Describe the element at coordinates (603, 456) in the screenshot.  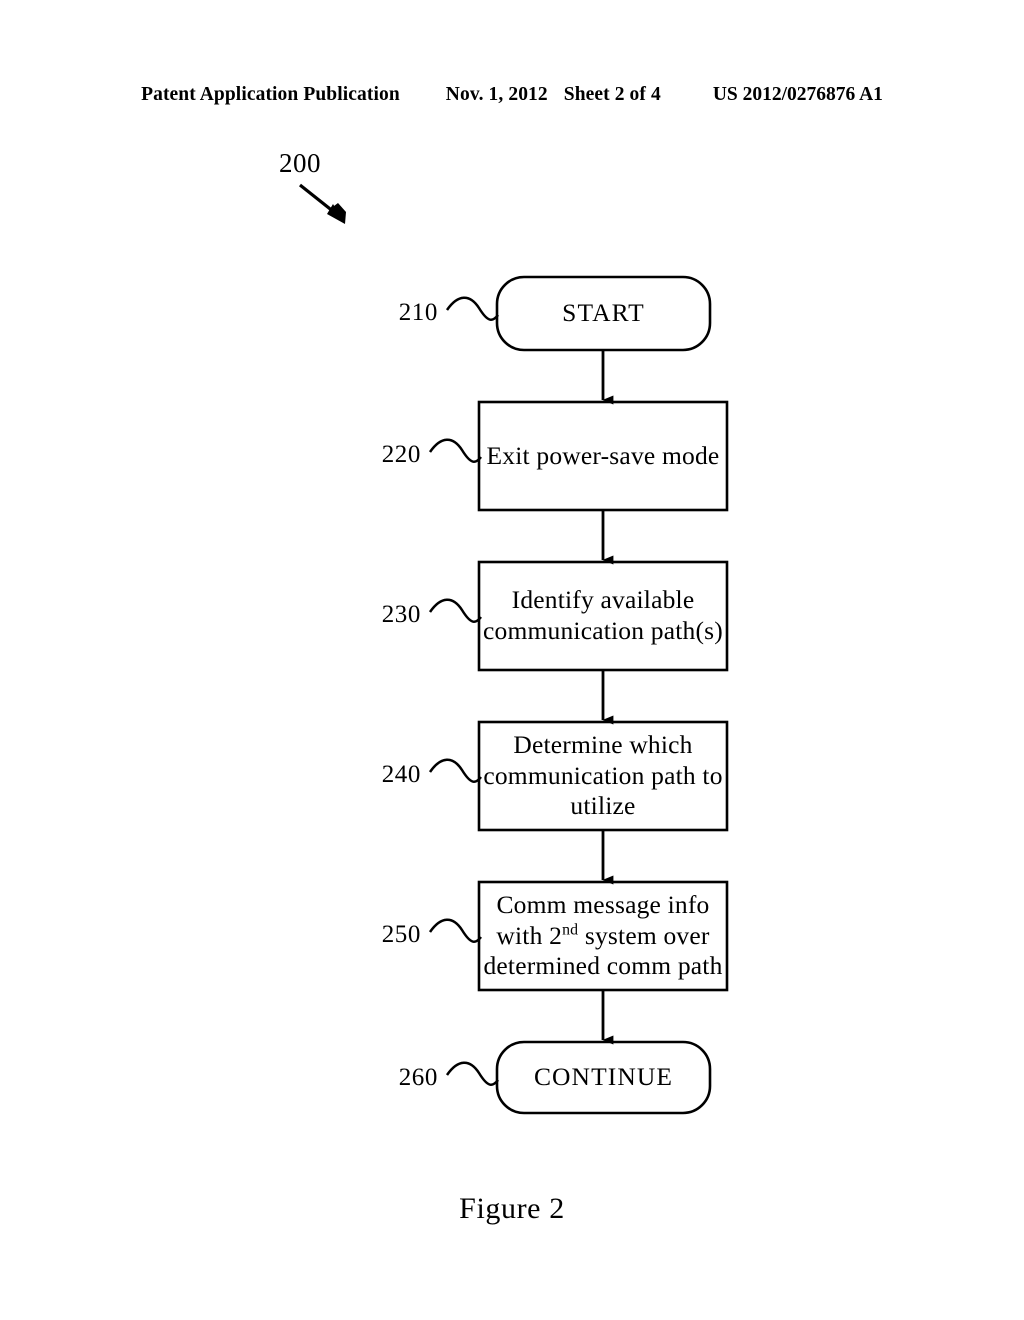
I see `node-220-shape` at that location.